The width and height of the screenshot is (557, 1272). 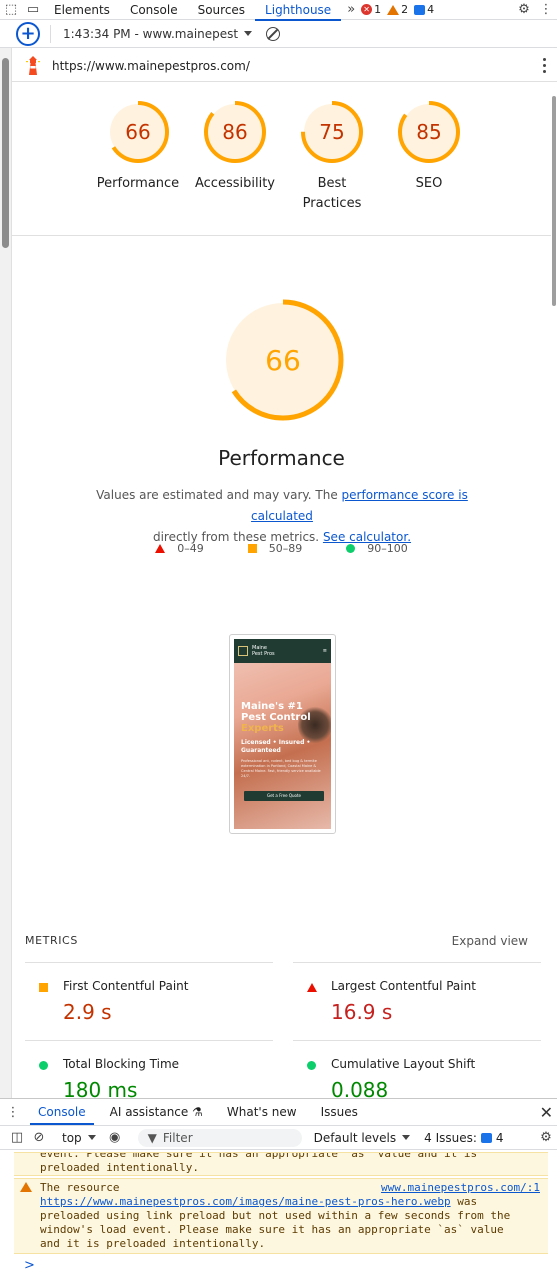 What do you see at coordinates (428, 132) in the screenshot?
I see `gauge-value: 85` at bounding box center [428, 132].